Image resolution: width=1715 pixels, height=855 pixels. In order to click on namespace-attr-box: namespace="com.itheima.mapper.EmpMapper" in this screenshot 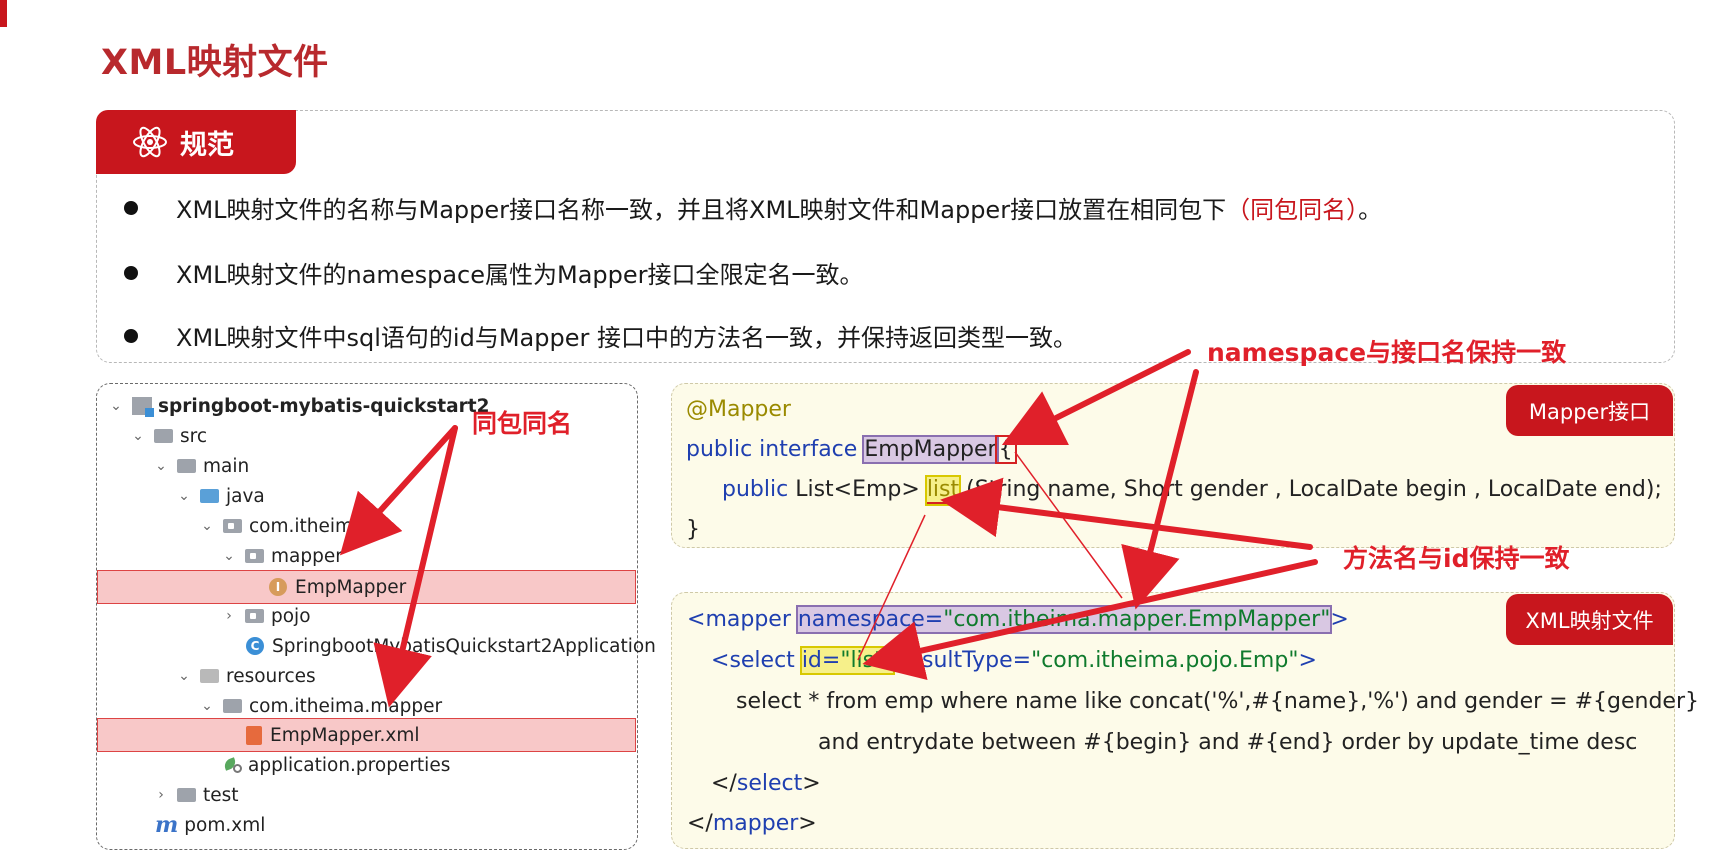, I will do `click(1064, 619)`.